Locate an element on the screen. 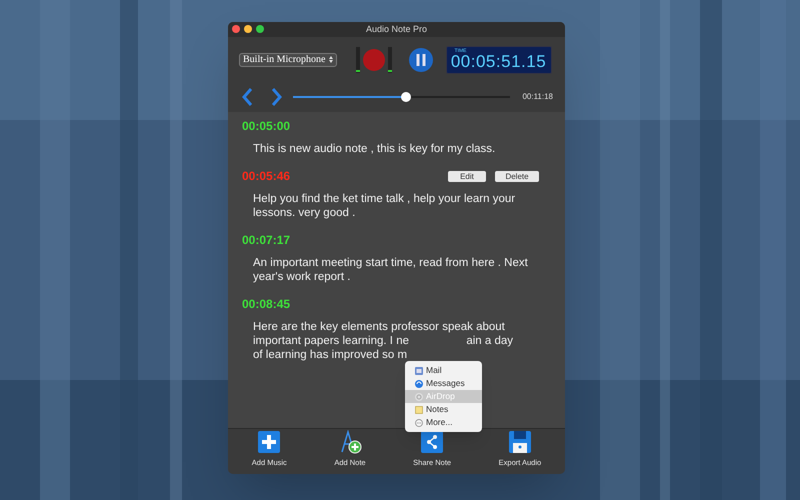  zoom-button is located at coordinates (260, 29).